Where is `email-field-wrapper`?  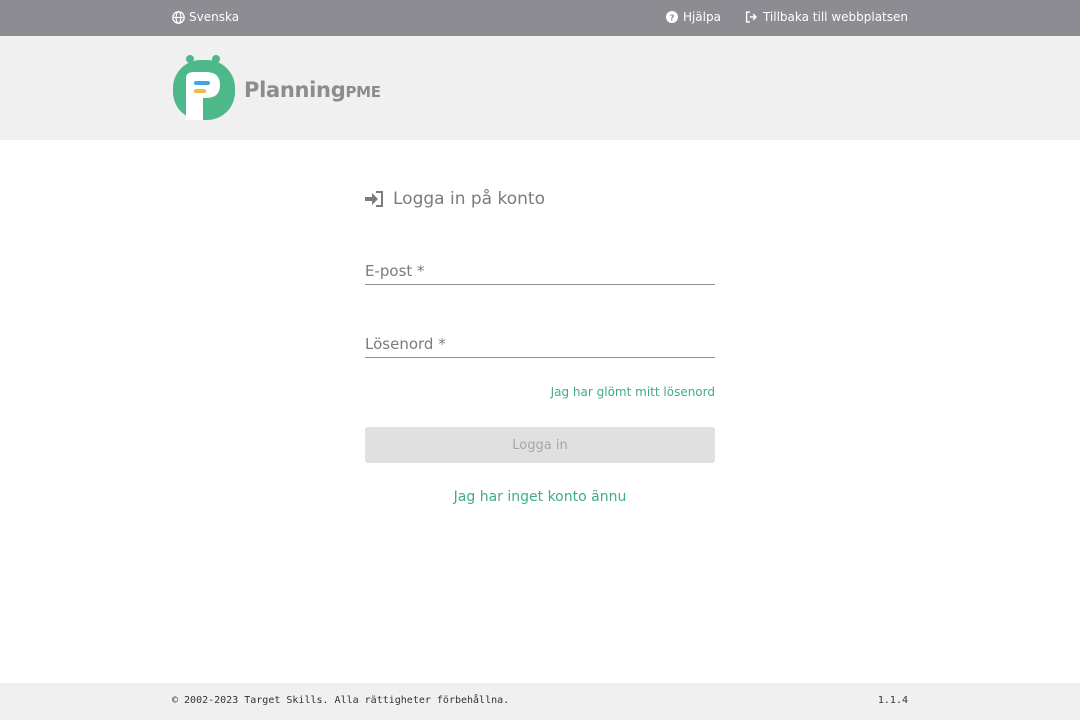 email-field-wrapper is located at coordinates (540, 267).